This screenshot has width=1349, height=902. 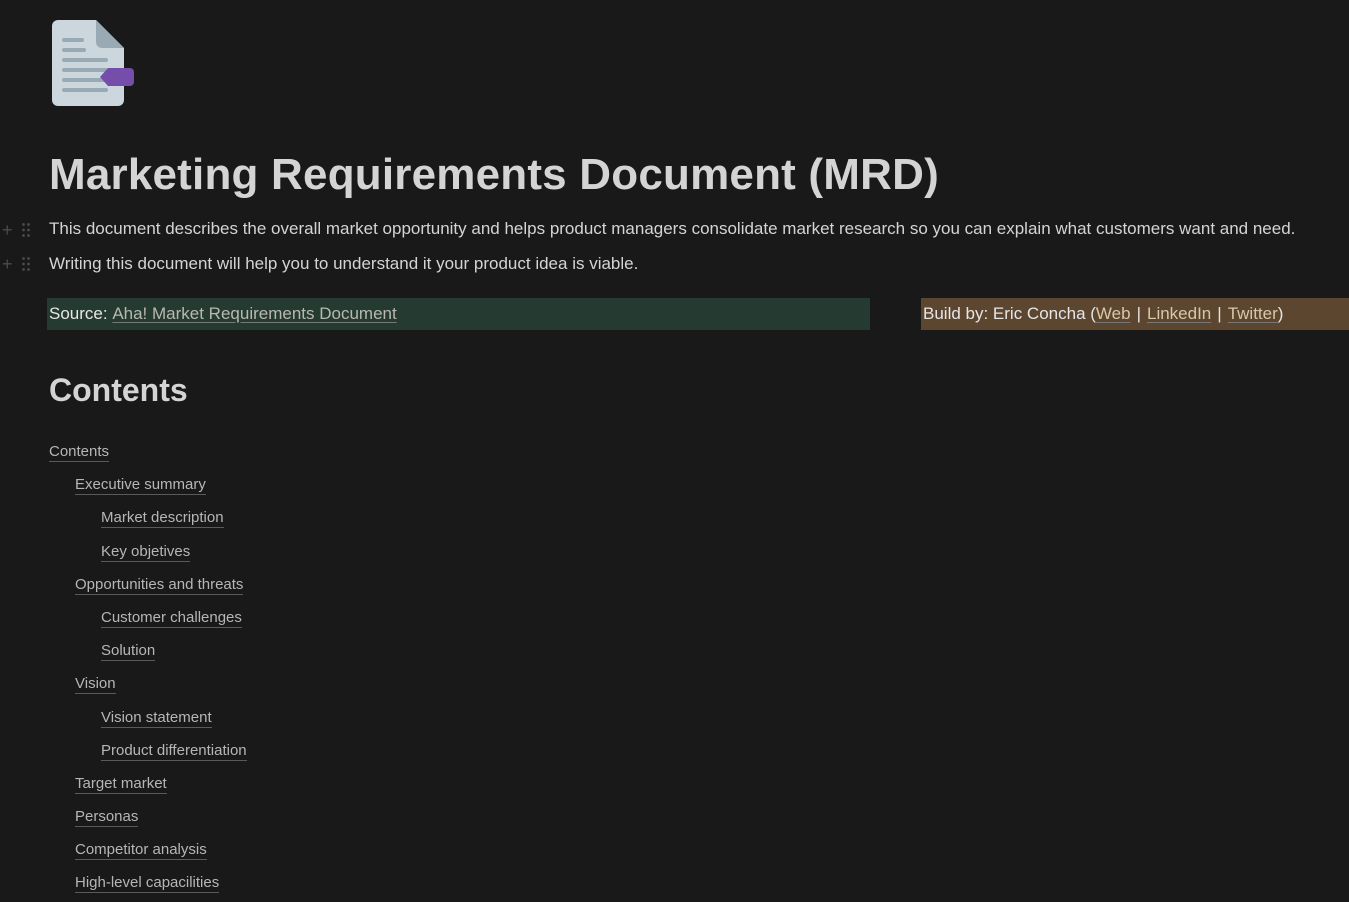 What do you see at coordinates (162, 519) in the screenshot?
I see `toc-link-market-description: Market description` at bounding box center [162, 519].